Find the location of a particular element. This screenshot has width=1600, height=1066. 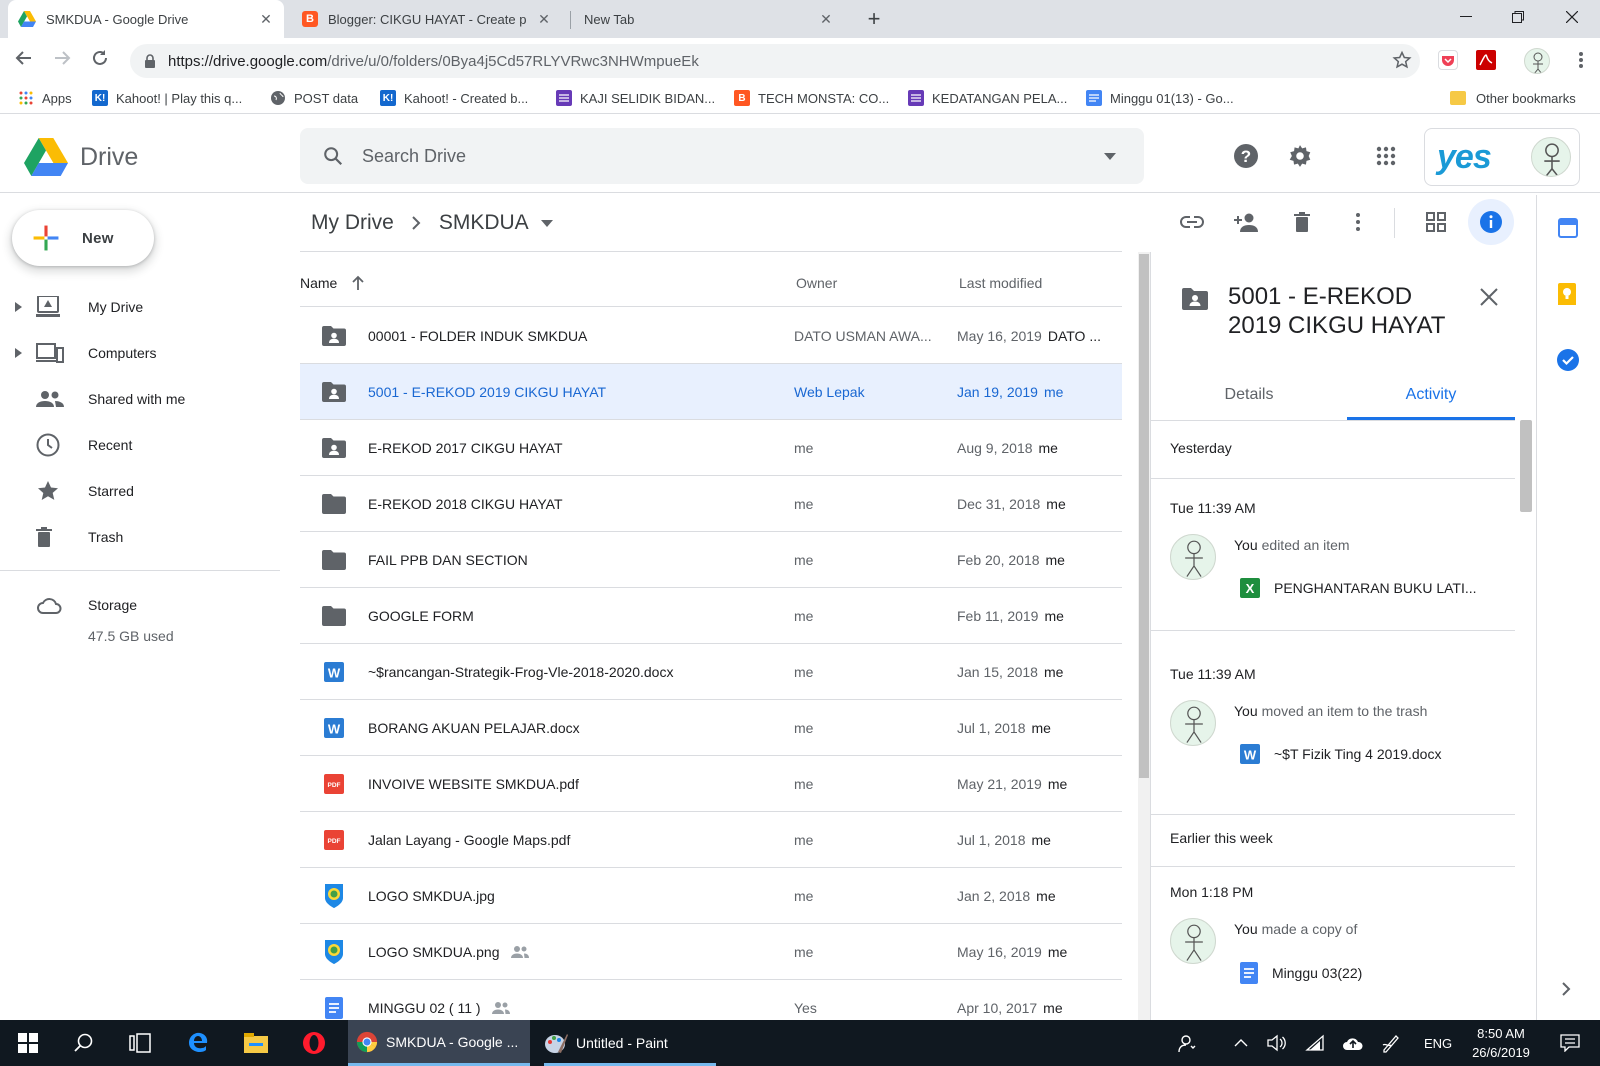

windows-start-icon is located at coordinates (28, 1043).